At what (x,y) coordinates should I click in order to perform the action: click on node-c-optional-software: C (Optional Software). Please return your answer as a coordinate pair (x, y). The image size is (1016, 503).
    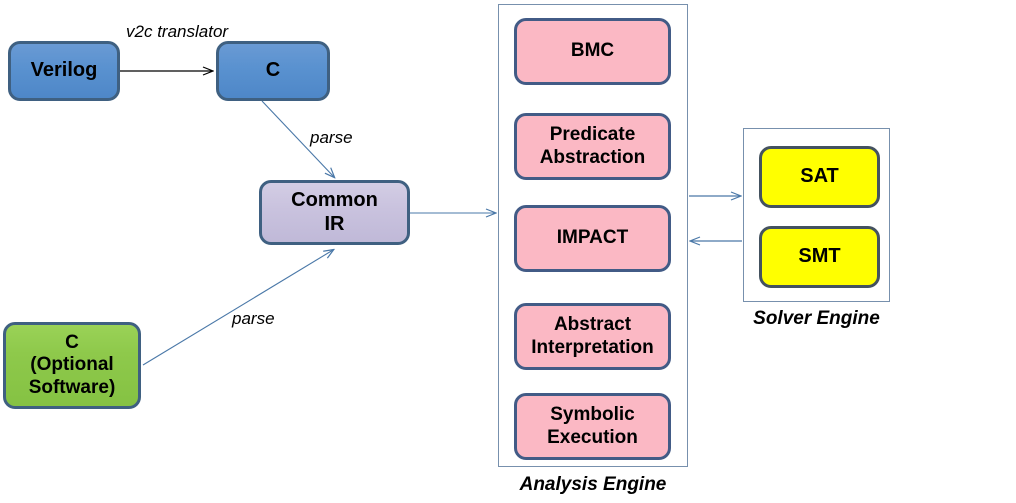
    Looking at the image, I should click on (72, 365).